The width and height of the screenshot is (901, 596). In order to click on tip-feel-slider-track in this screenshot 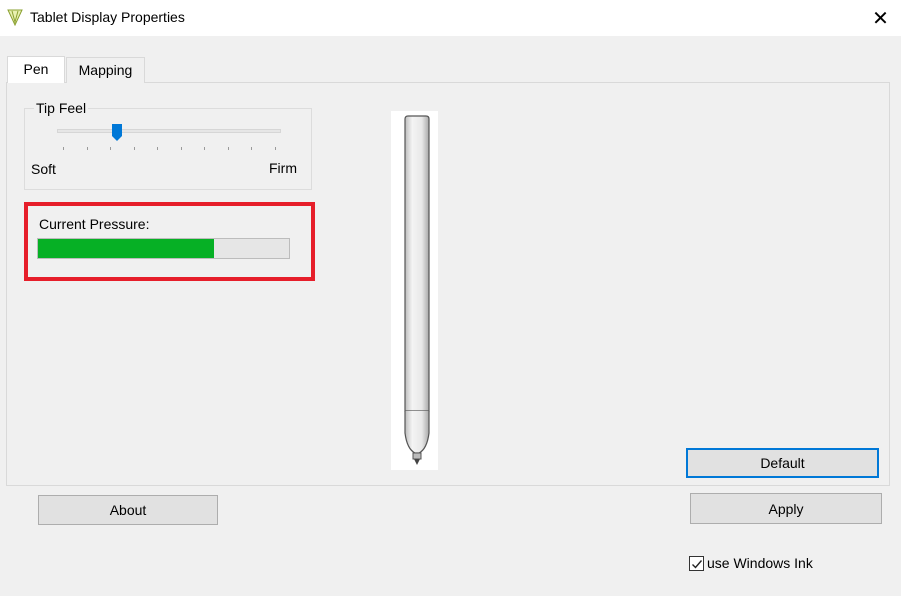, I will do `click(169, 131)`.